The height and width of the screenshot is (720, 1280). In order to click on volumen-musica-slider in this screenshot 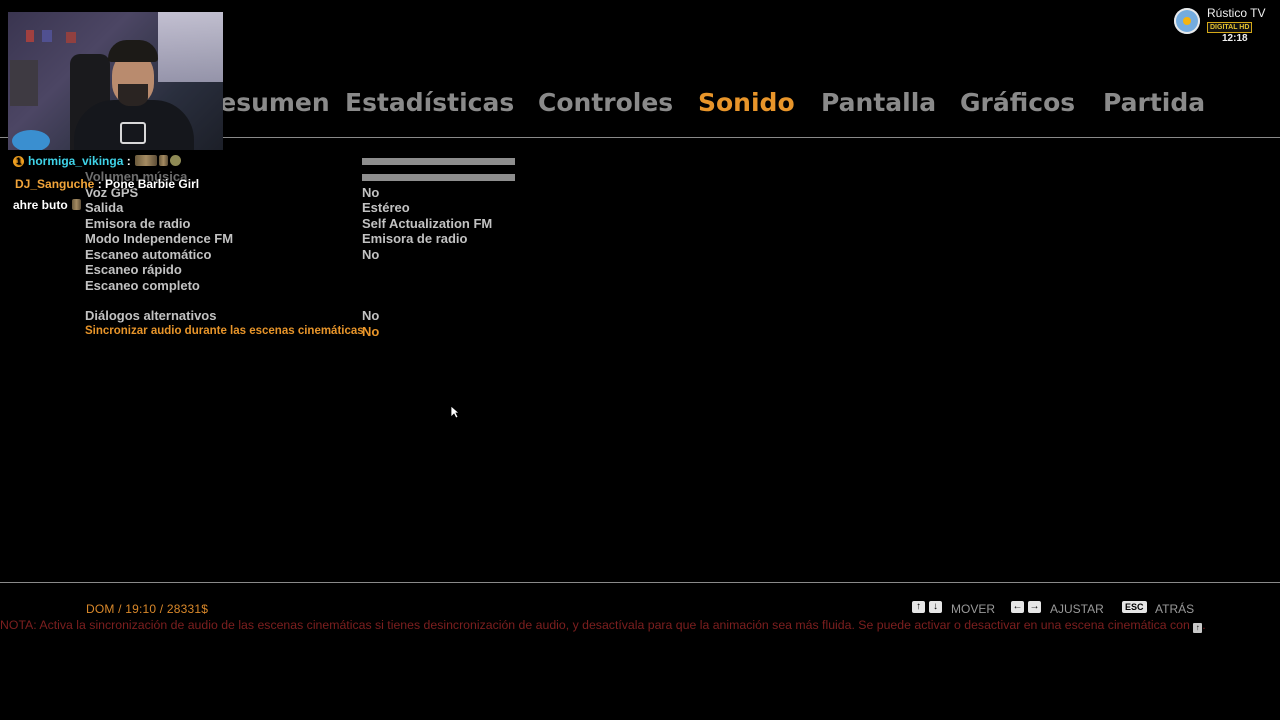, I will do `click(438, 177)`.